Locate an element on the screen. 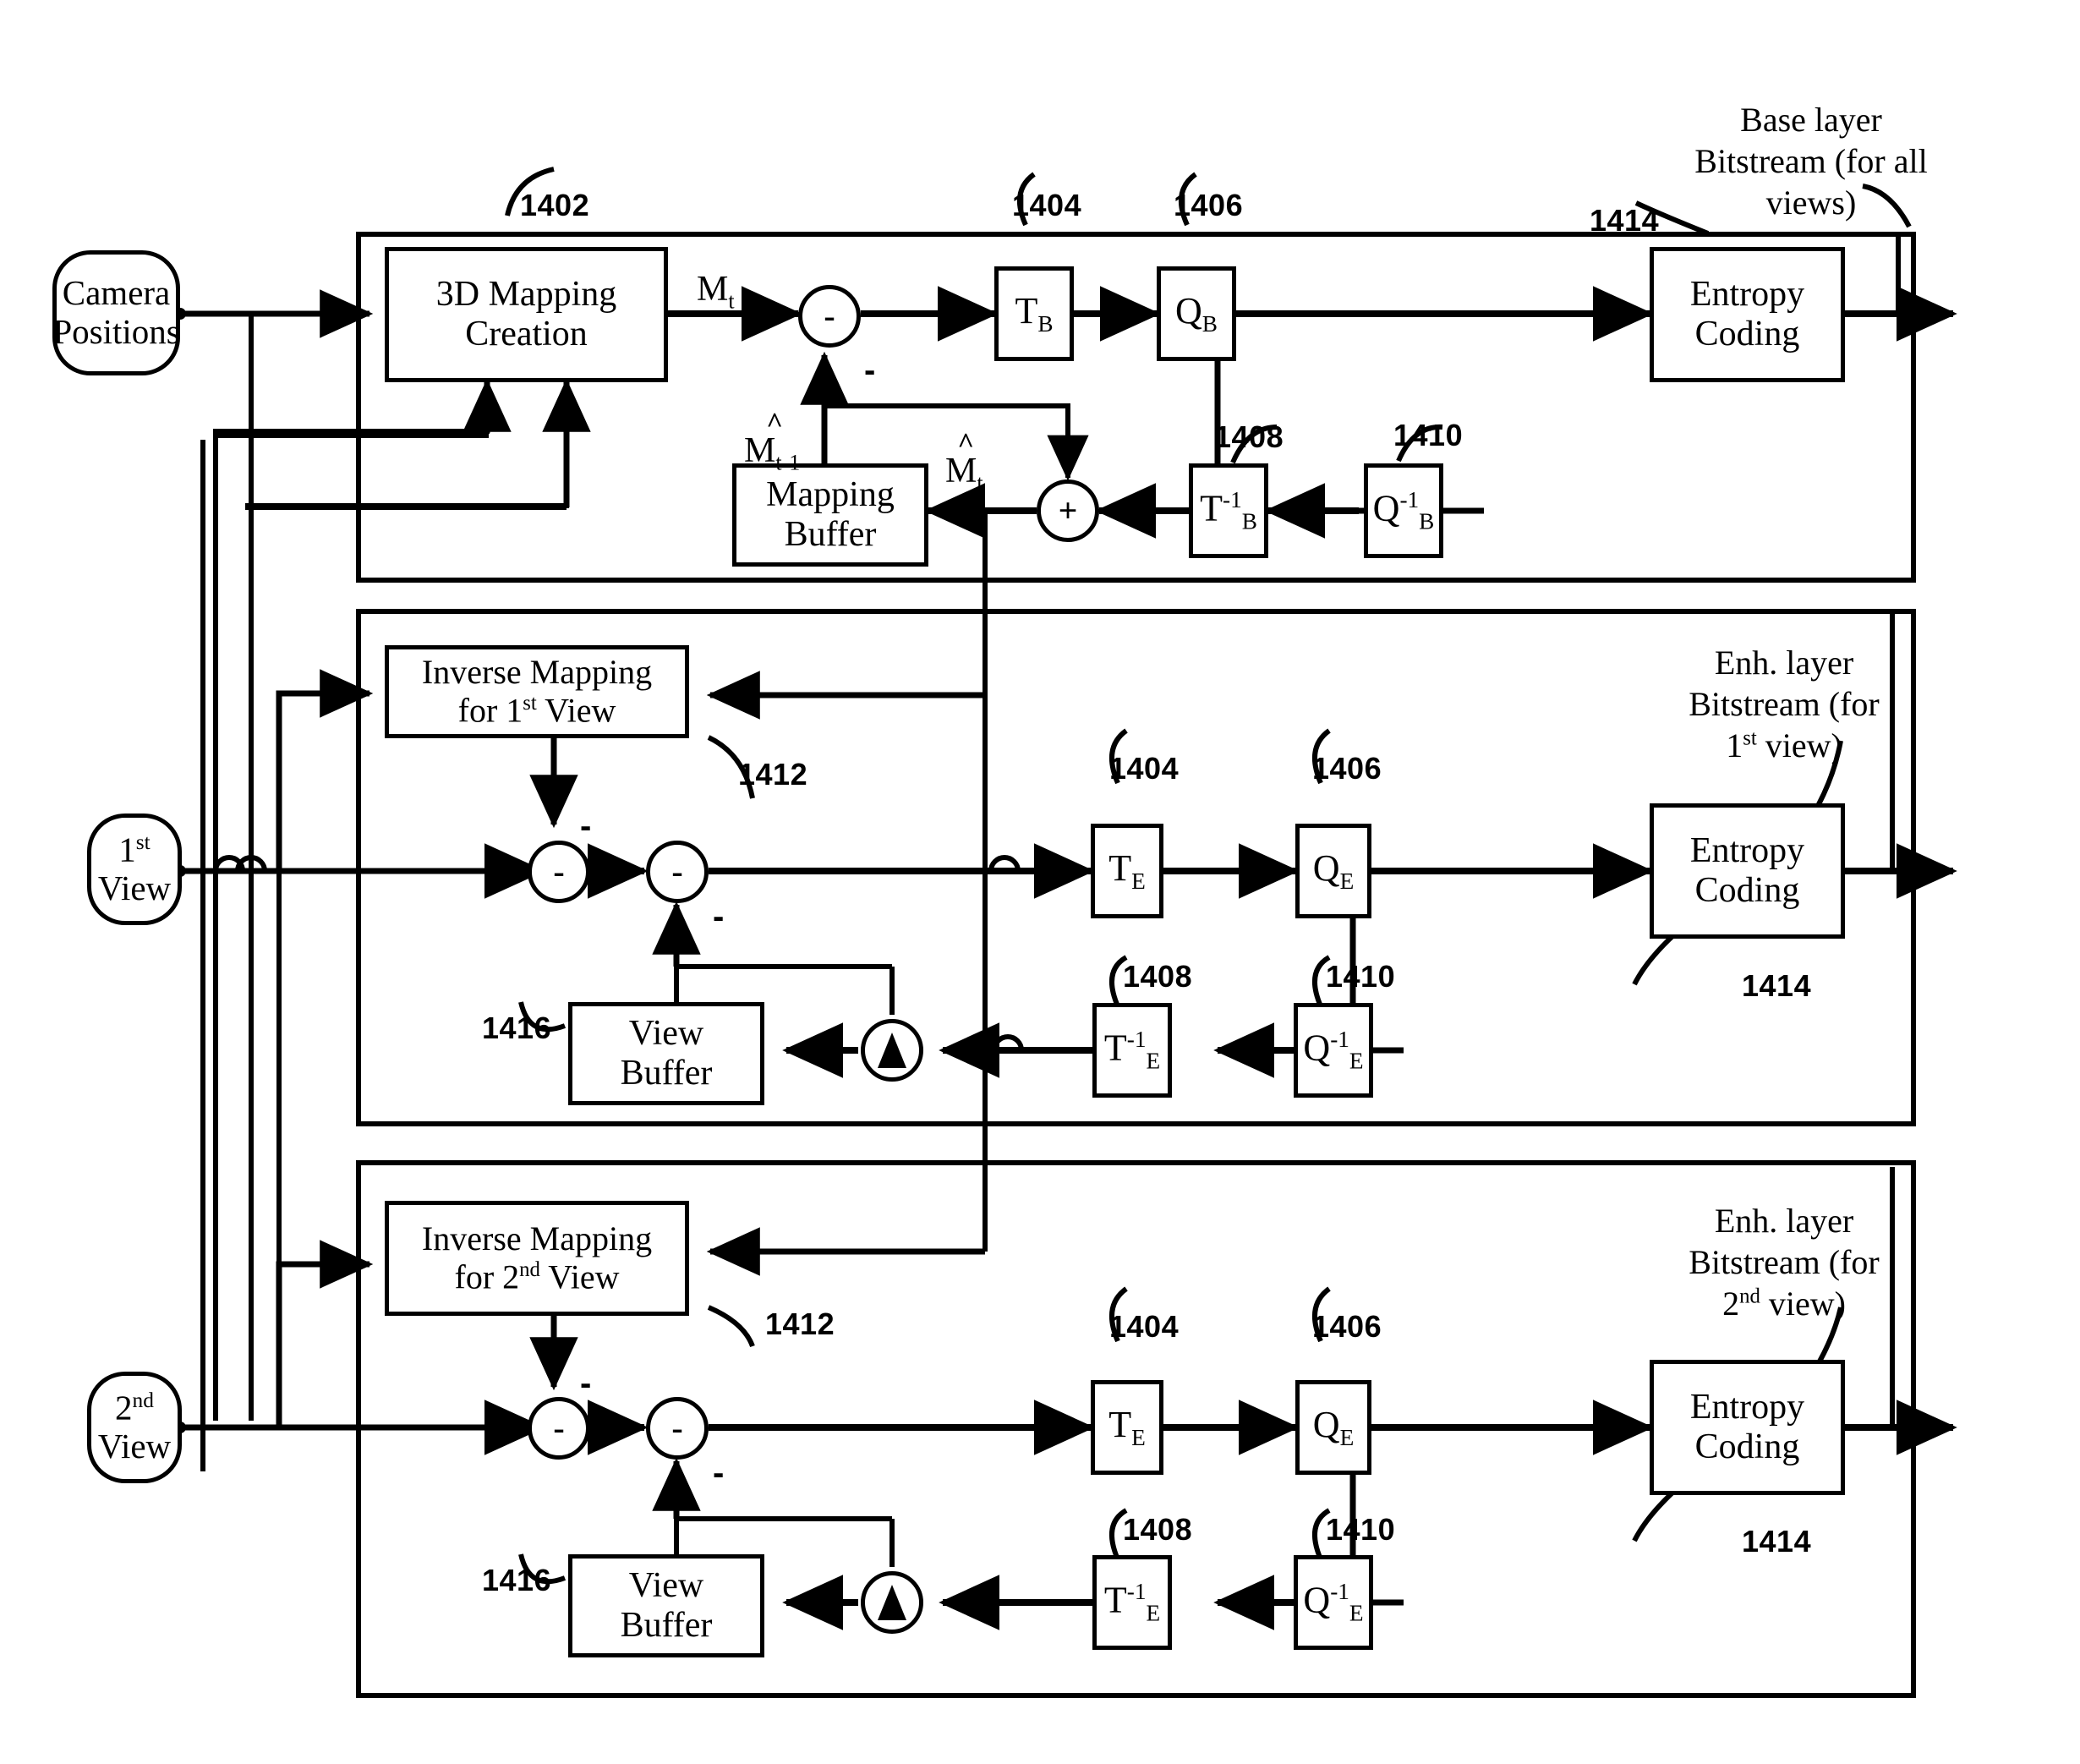  ref-1406-enh1: 1406 is located at coordinates (1347, 768).